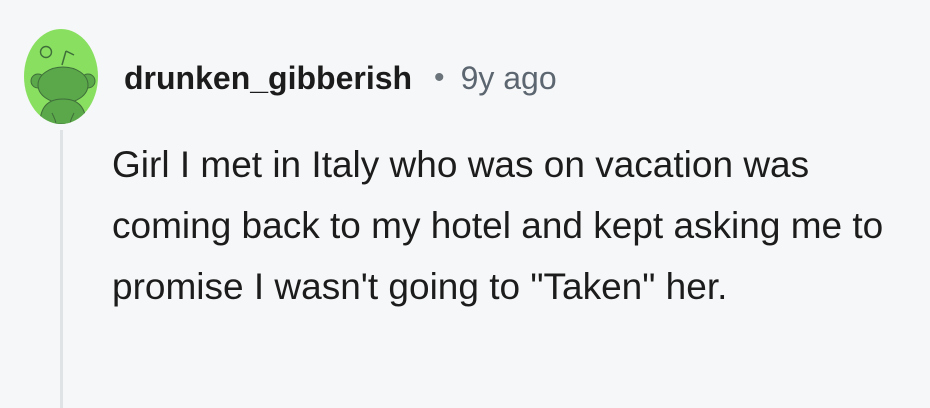  I want to click on user-avatar, so click(61, 76).